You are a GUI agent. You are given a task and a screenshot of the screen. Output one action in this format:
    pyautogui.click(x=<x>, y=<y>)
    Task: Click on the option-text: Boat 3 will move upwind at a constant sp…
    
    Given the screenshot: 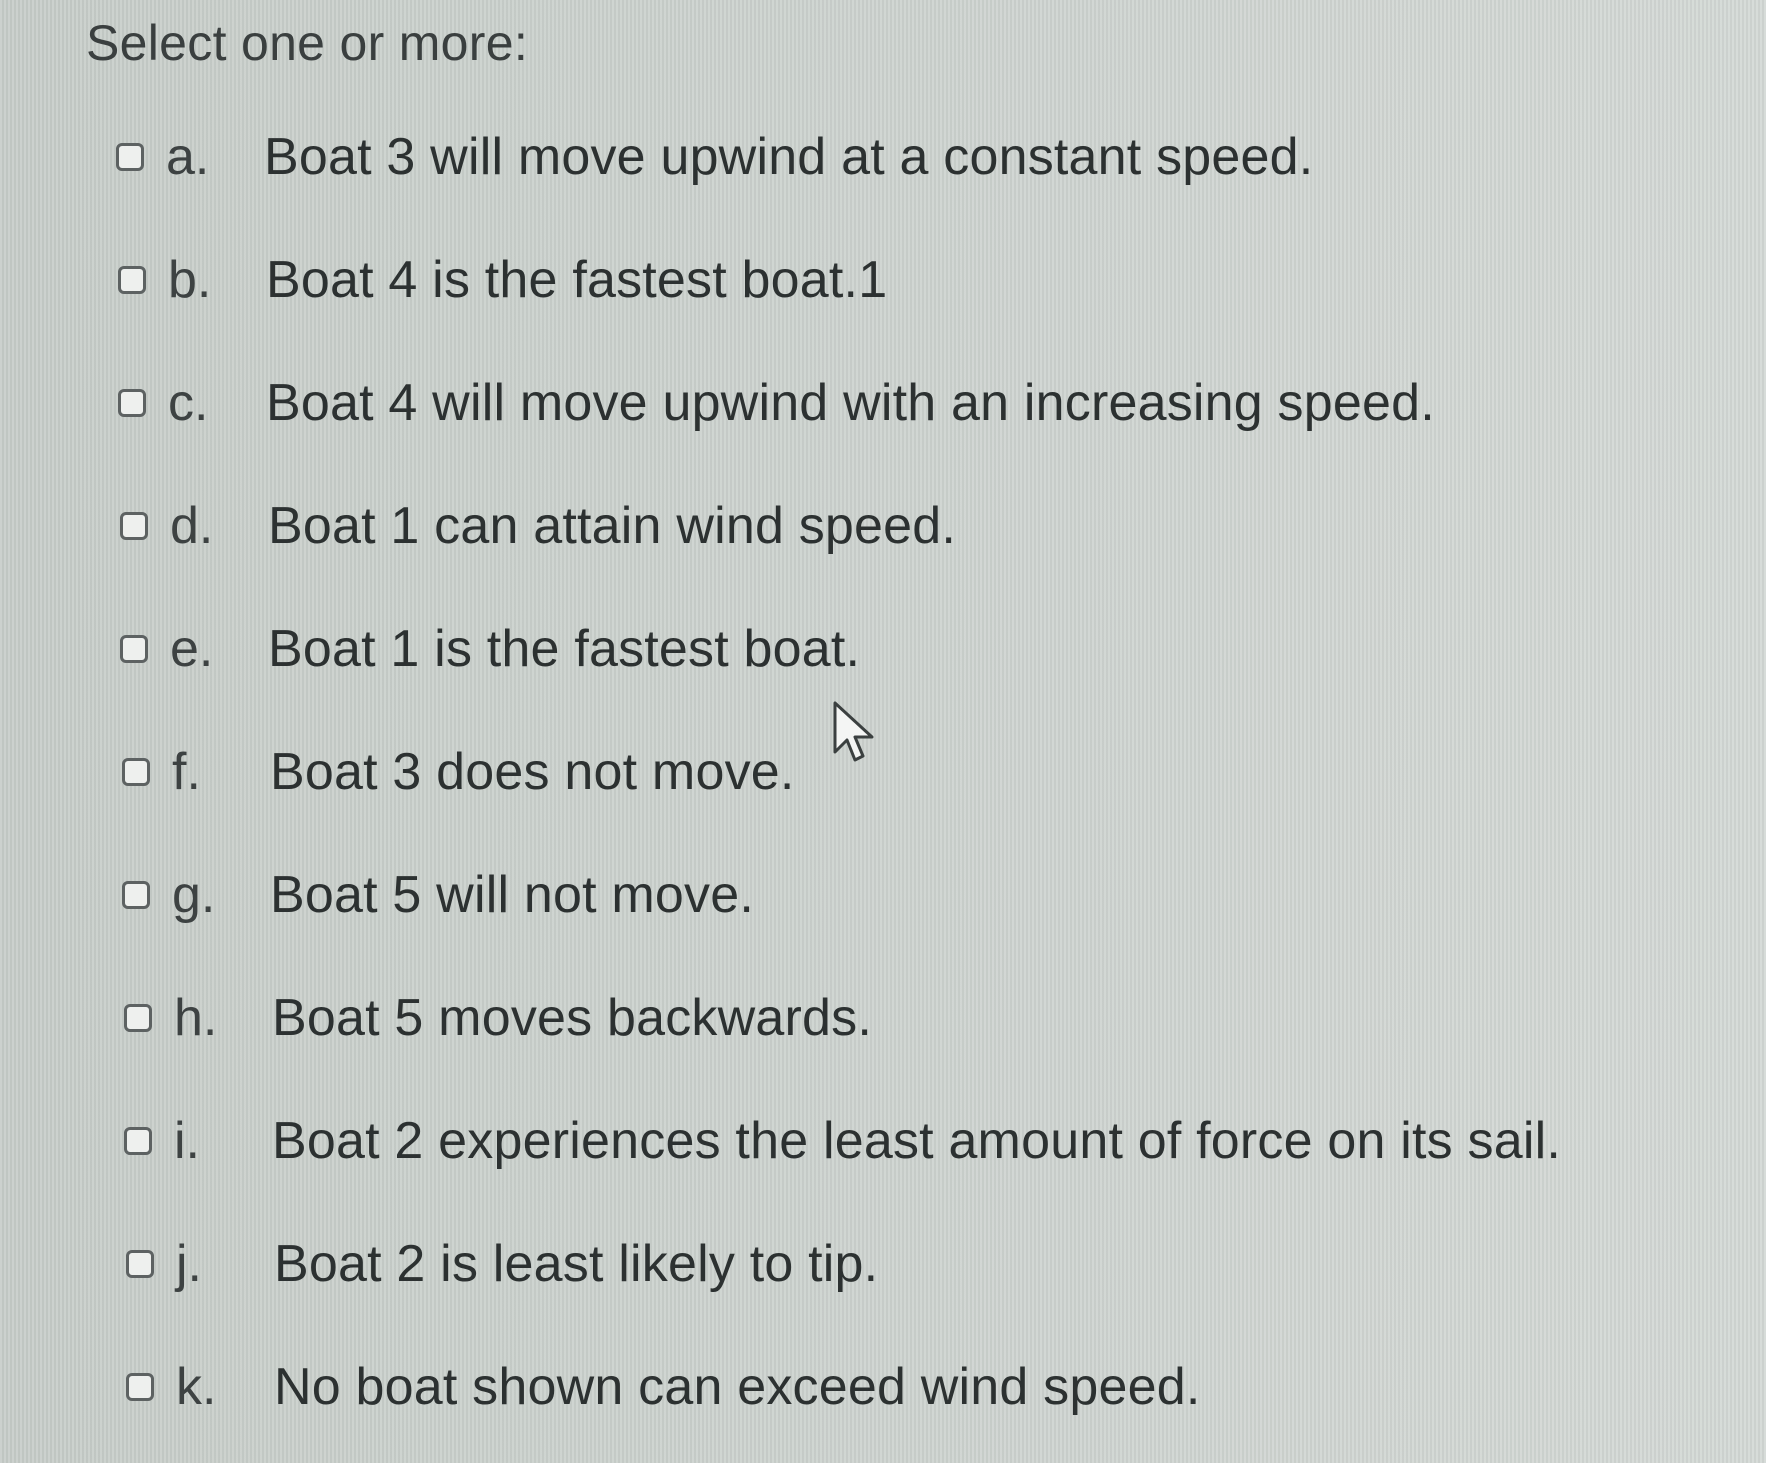 What is the action you would take?
    pyautogui.click(x=789, y=157)
    